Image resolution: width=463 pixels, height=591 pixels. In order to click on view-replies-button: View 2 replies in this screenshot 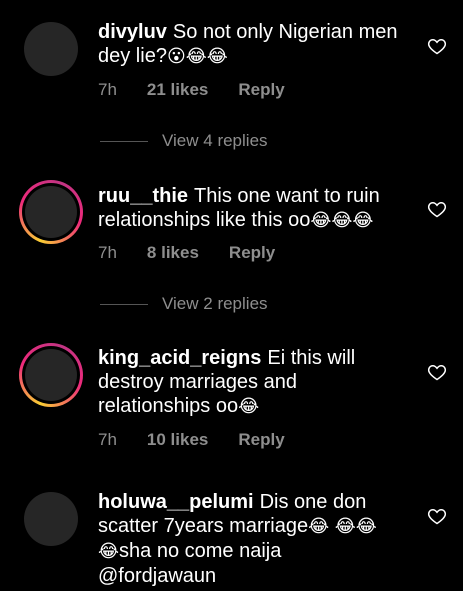, I will do `click(184, 304)`.